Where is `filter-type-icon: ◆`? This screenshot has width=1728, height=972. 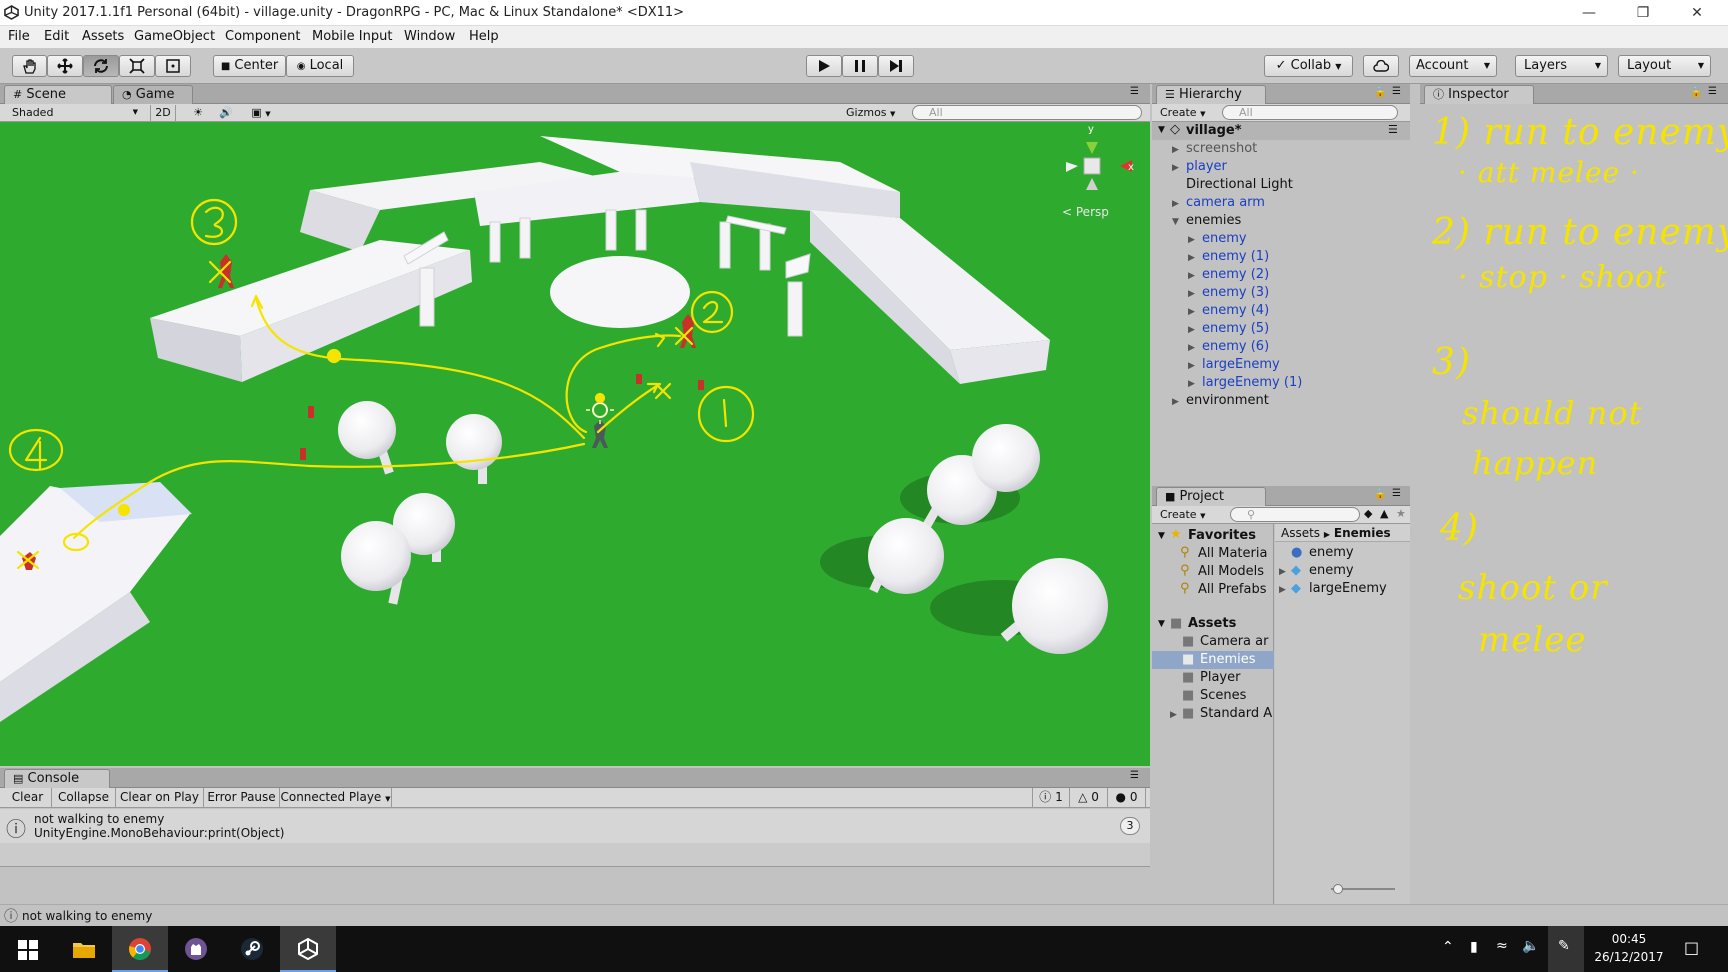
filter-type-icon: ◆ is located at coordinates (1368, 513).